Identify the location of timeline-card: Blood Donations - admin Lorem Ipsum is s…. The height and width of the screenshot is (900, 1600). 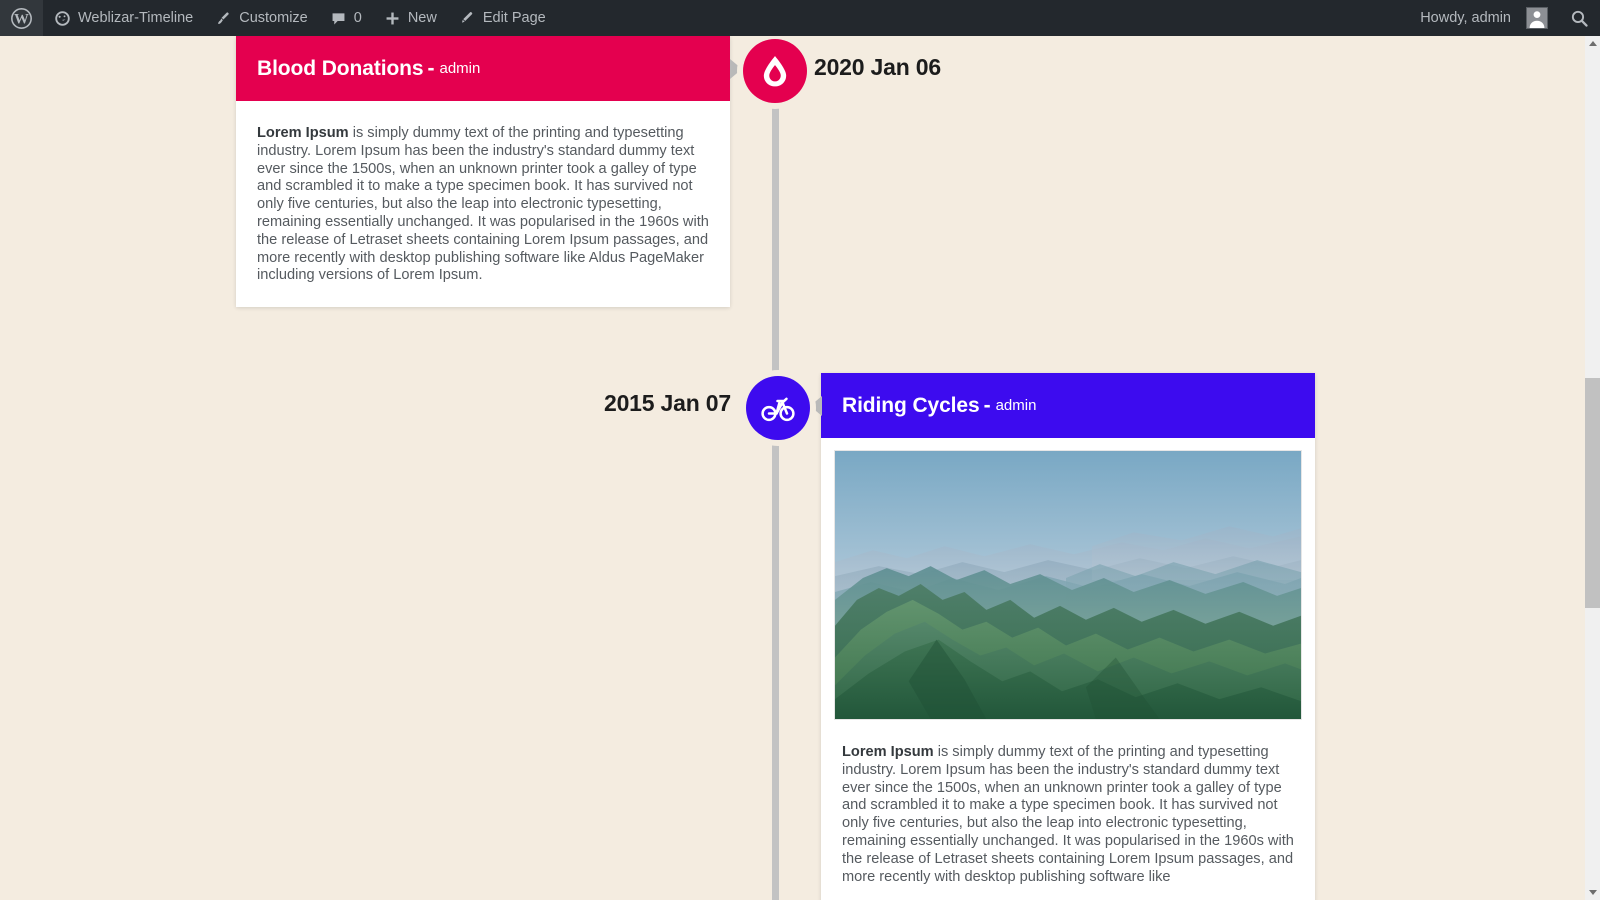
(483, 172).